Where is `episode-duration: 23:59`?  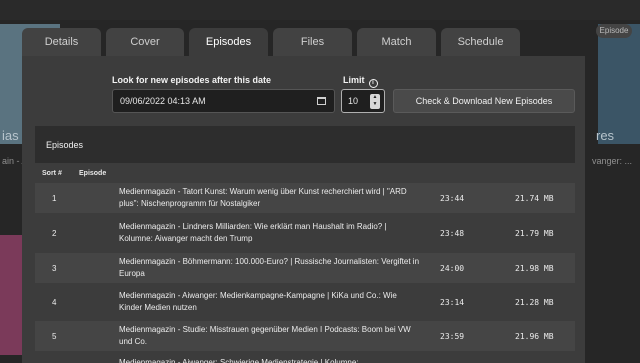
episode-duration: 23:59 is located at coordinates (452, 336).